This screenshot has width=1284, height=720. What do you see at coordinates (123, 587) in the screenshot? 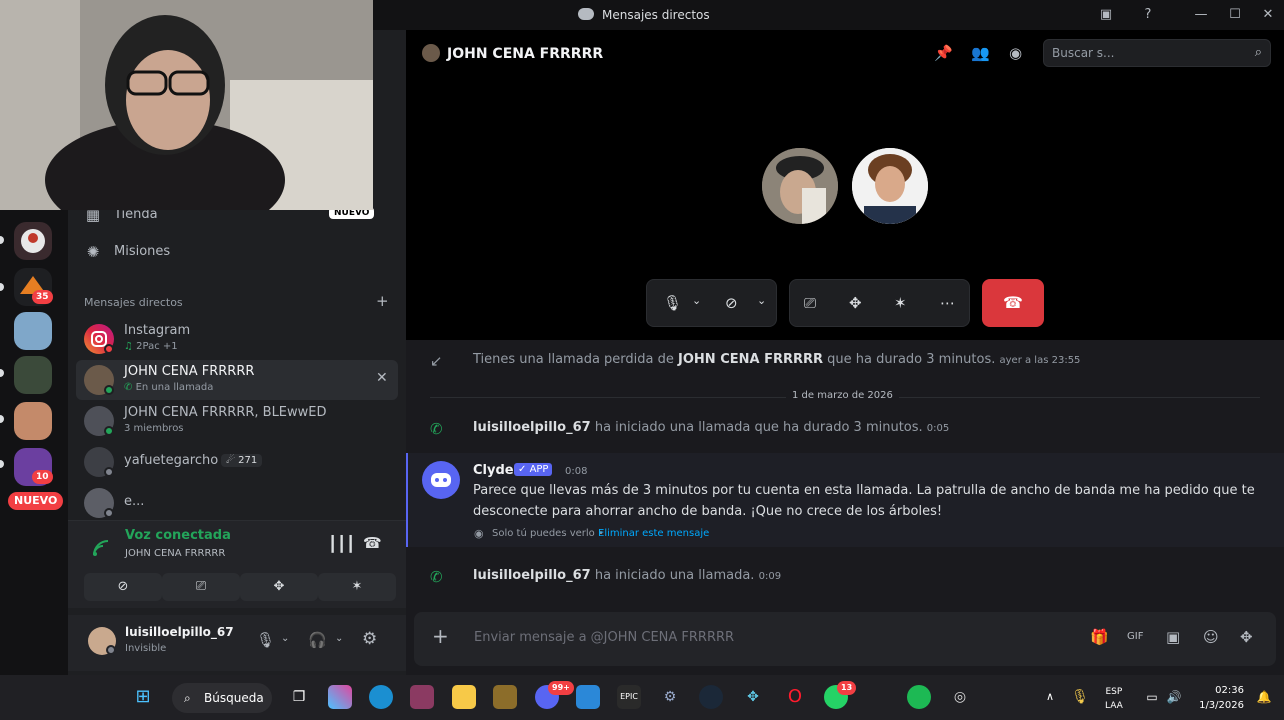
I see `camera-off-button: ⊘` at bounding box center [123, 587].